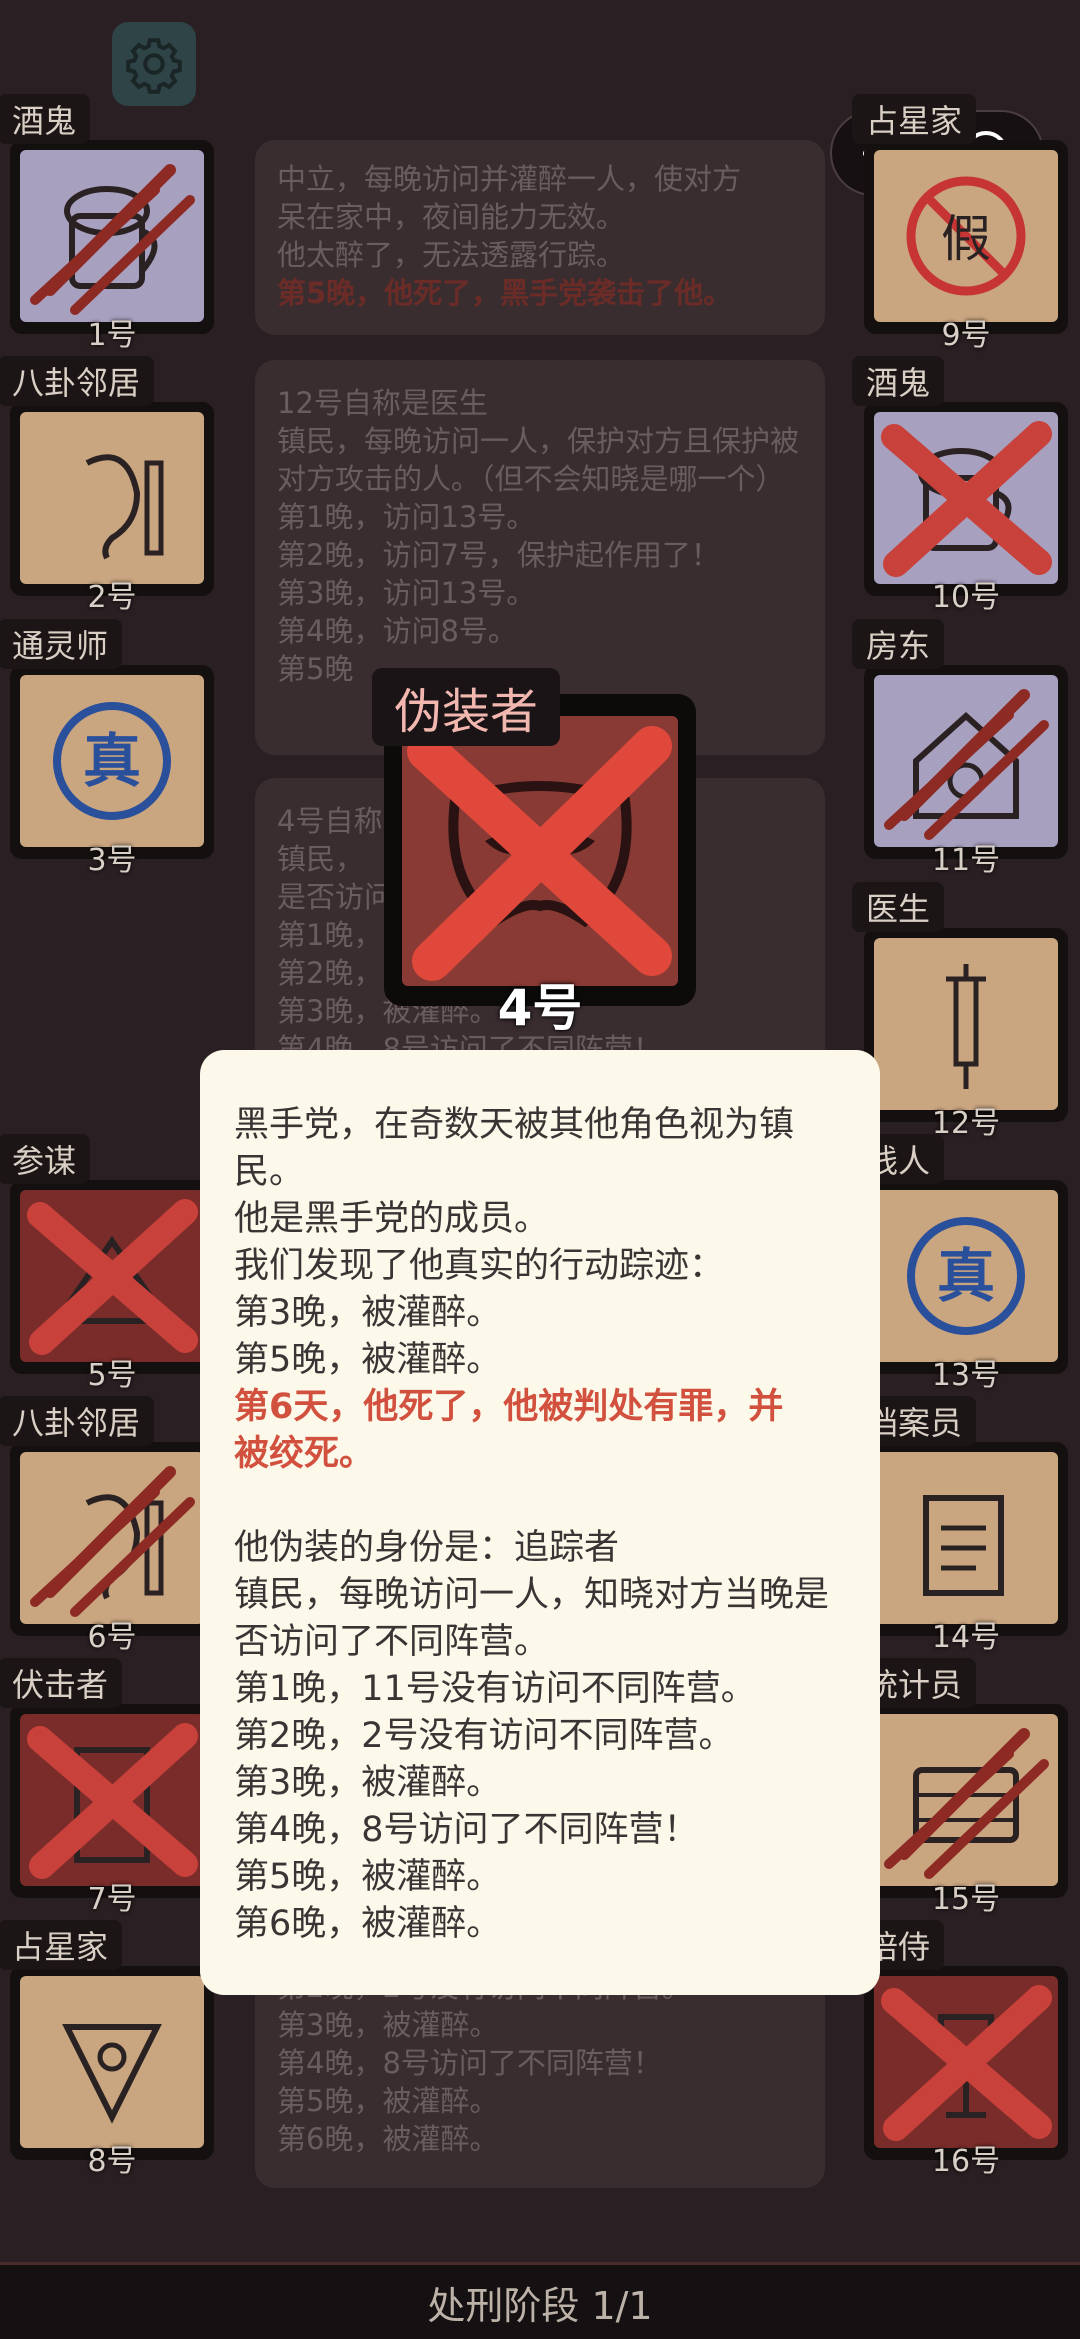 Image resolution: width=1080 pixels, height=2339 pixels. What do you see at coordinates (509, 1430) in the screenshot?
I see `popup-death-line: 第6天，他死了，他被判处有罪，并被绞死。` at bounding box center [509, 1430].